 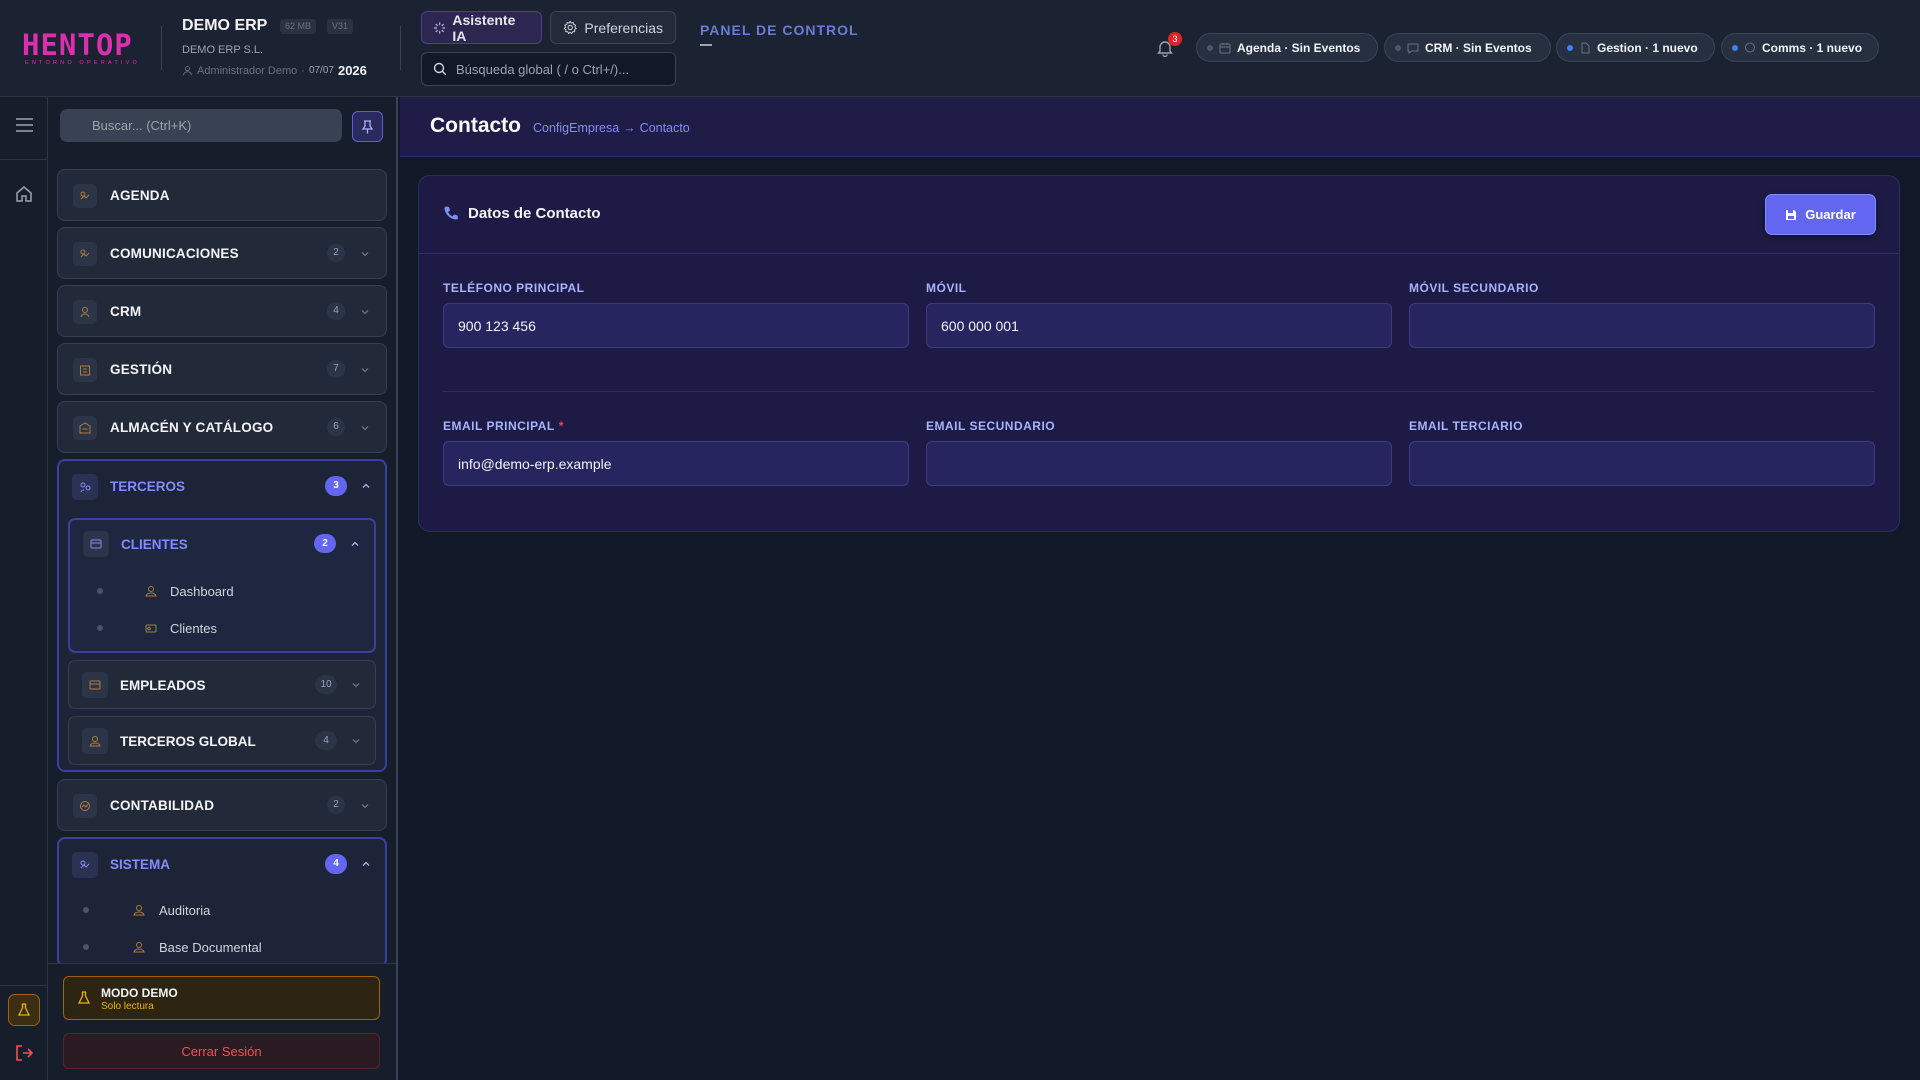 What do you see at coordinates (95, 741) in the screenshot?
I see `terceros-global-icon` at bounding box center [95, 741].